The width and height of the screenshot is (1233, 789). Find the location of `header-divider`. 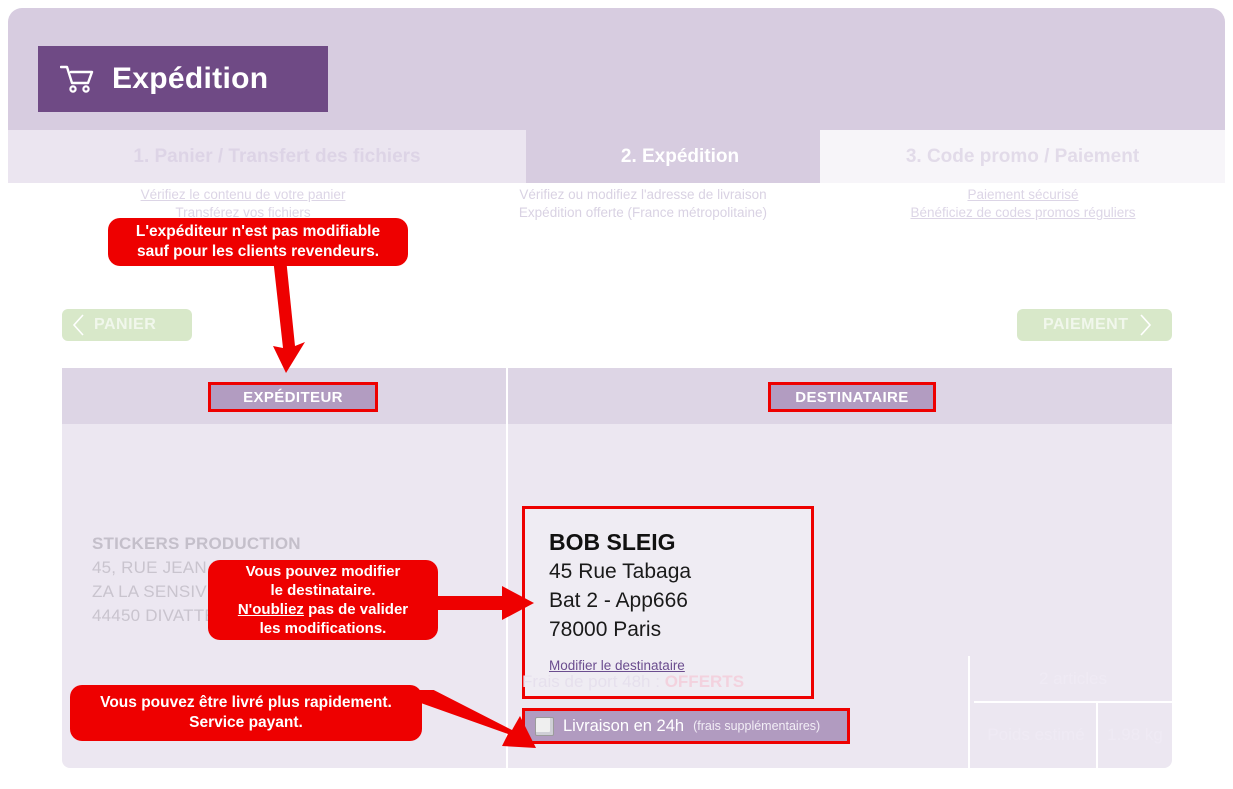

header-divider is located at coordinates (507, 396).